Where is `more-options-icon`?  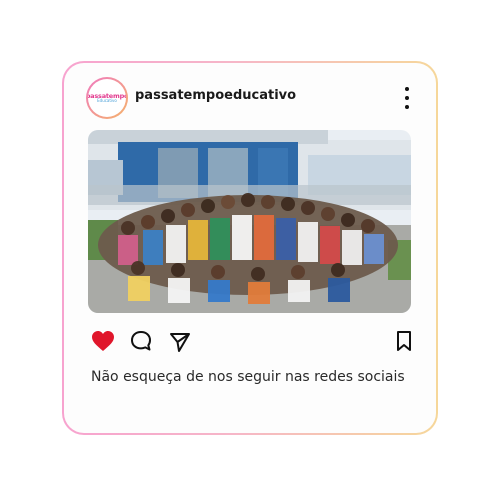 more-options-icon is located at coordinates (407, 98).